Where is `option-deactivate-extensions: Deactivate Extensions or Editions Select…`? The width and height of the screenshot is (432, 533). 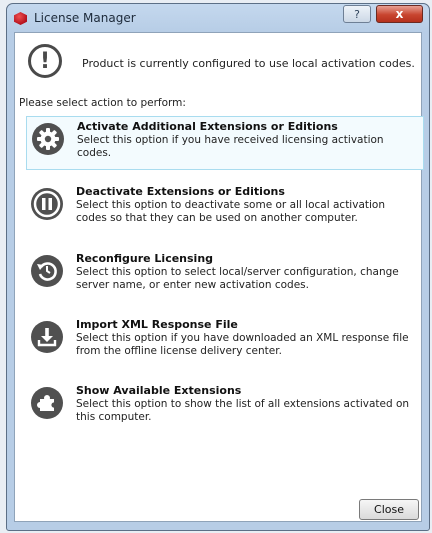 option-deactivate-extensions: Deactivate Extensions or Editions Select… is located at coordinates (225, 209).